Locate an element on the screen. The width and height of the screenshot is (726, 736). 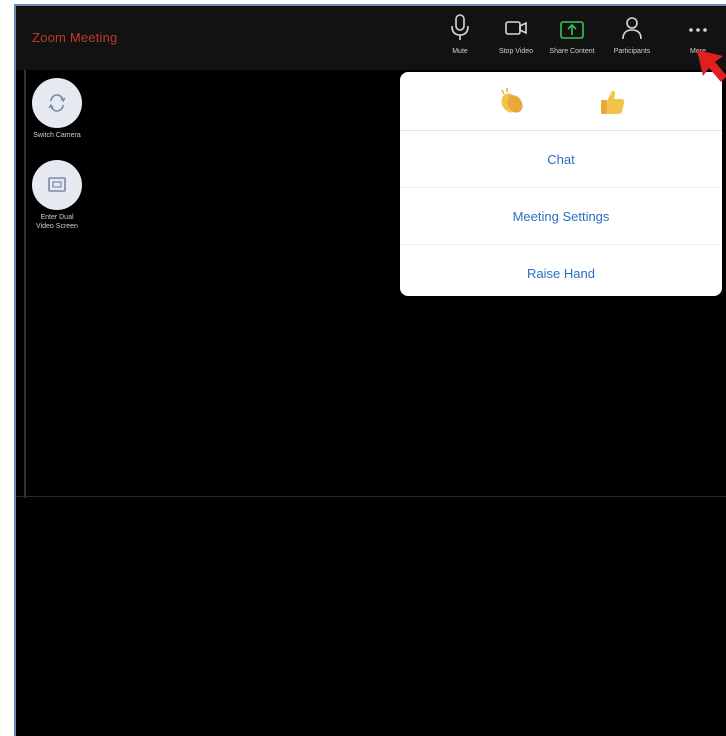
mute-label: Mute is located at coordinates (460, 51).